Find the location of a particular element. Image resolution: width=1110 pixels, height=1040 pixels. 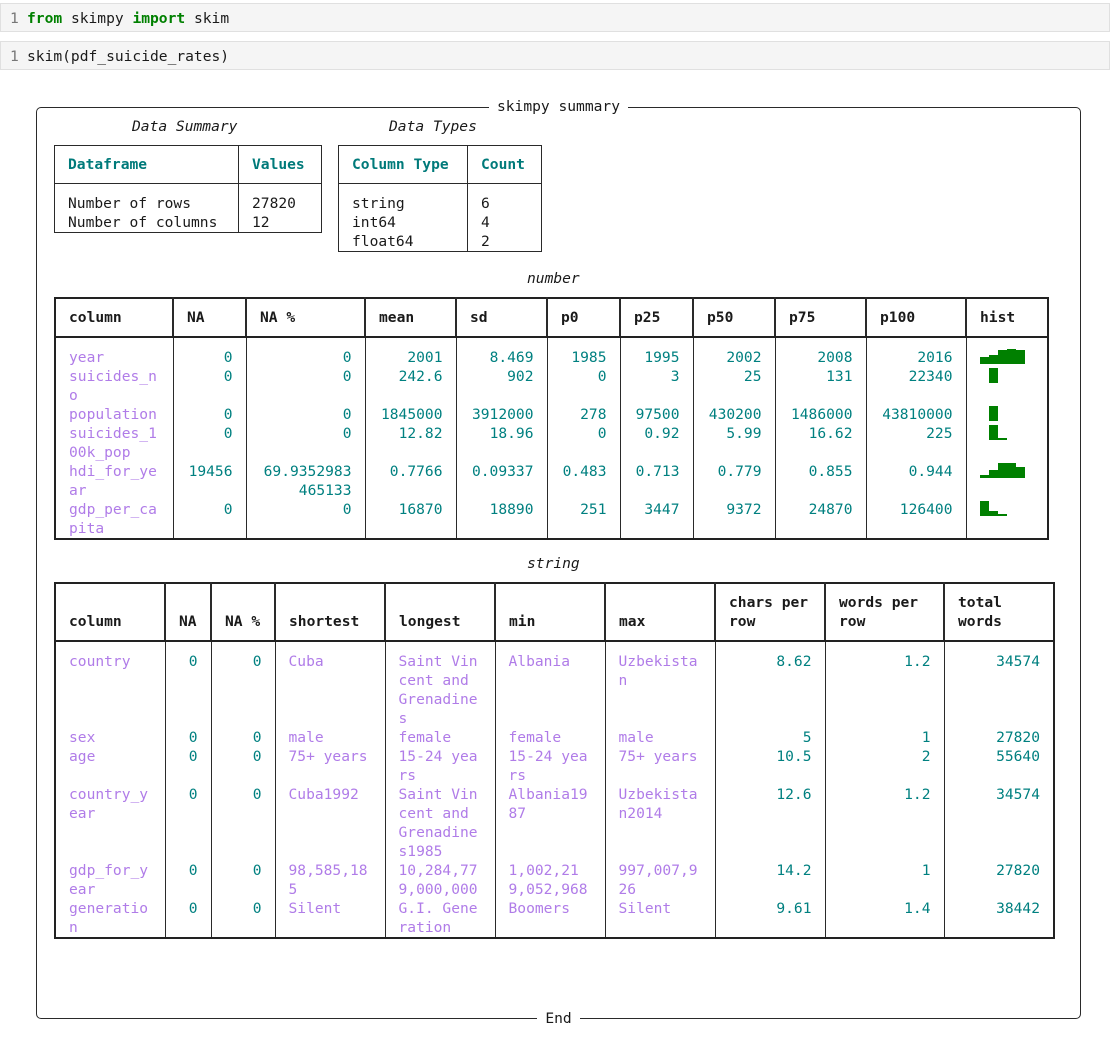

stat-value: Uzbekistan2014 is located at coordinates (660, 823).